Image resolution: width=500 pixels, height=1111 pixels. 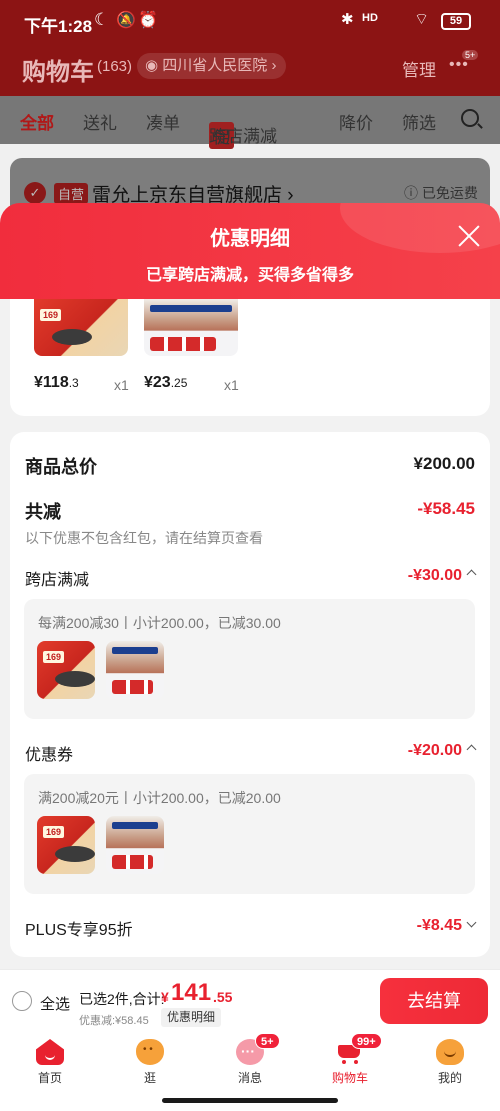 I want to click on discount-note: 以下优惠不包含红包，请在结算页查看, so click(x=144, y=538).